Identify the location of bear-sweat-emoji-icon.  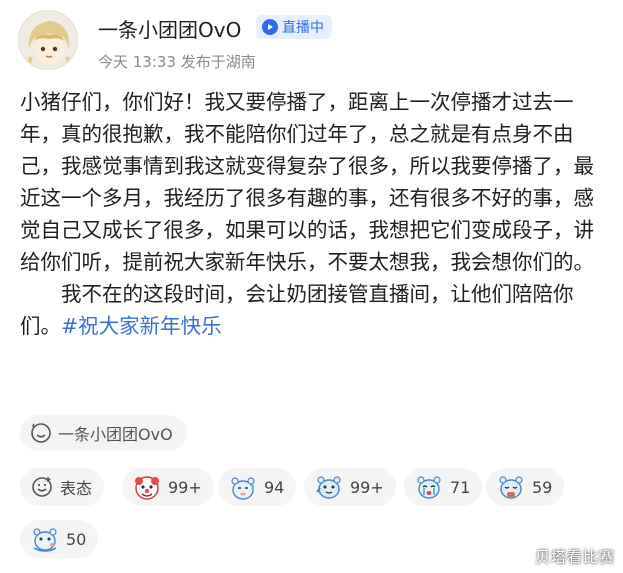
(243, 488).